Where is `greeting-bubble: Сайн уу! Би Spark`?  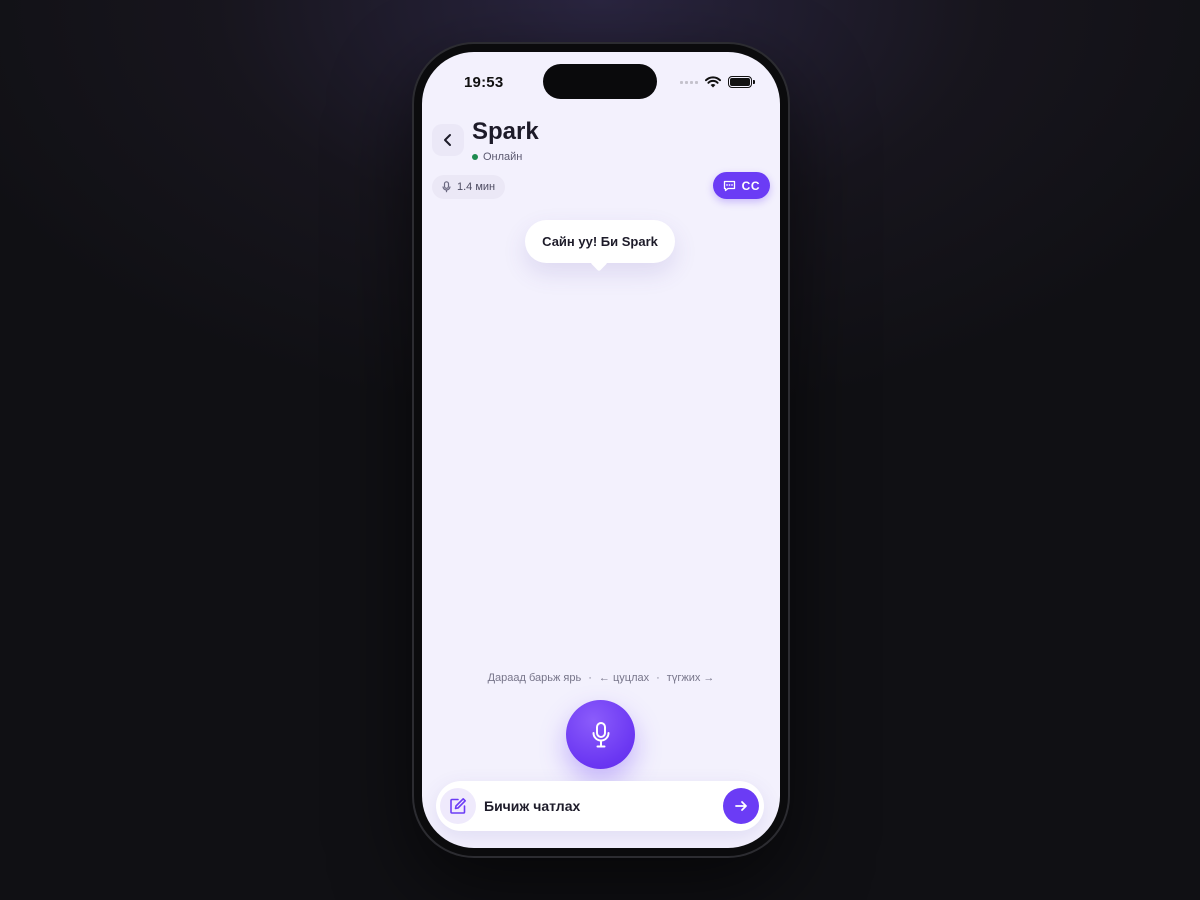
greeting-bubble: Сайн уу! Би Spark is located at coordinates (600, 241).